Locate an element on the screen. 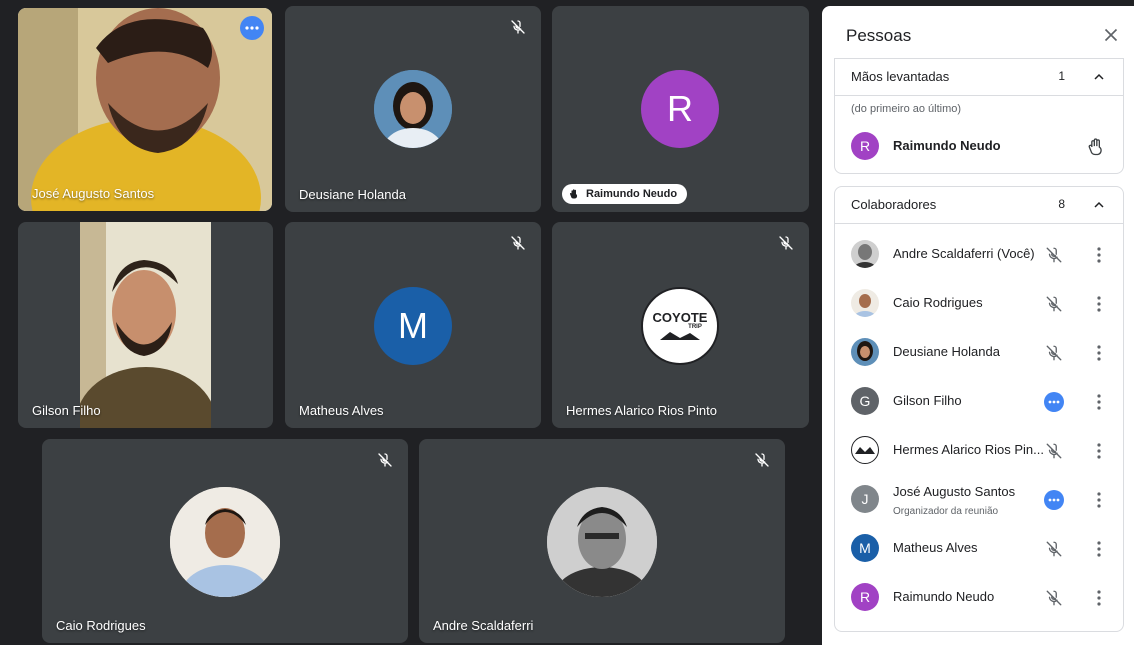 The image size is (1134, 645). raised-hands-order-hint: (do primeiro ao último) is located at coordinates (906, 109).